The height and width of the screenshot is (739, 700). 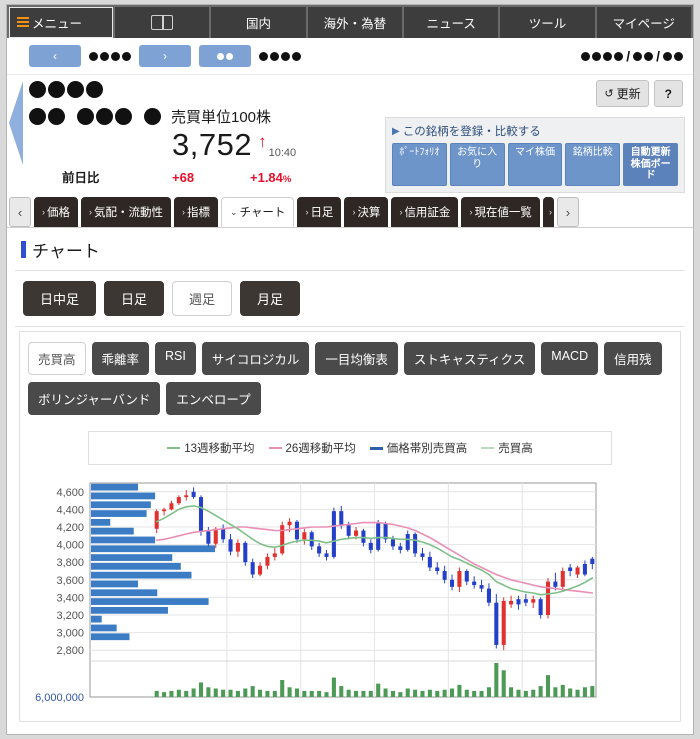 I want to click on menu-button-label: メニュー, so click(x=57, y=24).